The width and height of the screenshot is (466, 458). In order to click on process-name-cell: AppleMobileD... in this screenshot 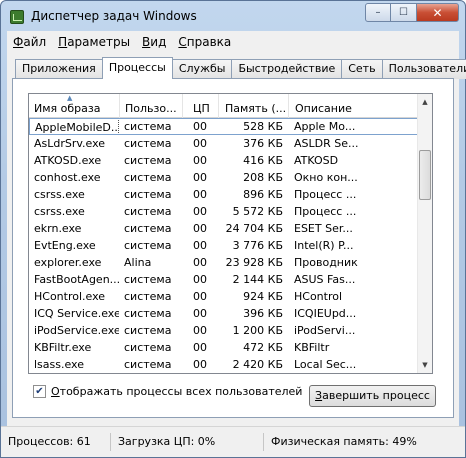, I will do `click(74, 126)`.